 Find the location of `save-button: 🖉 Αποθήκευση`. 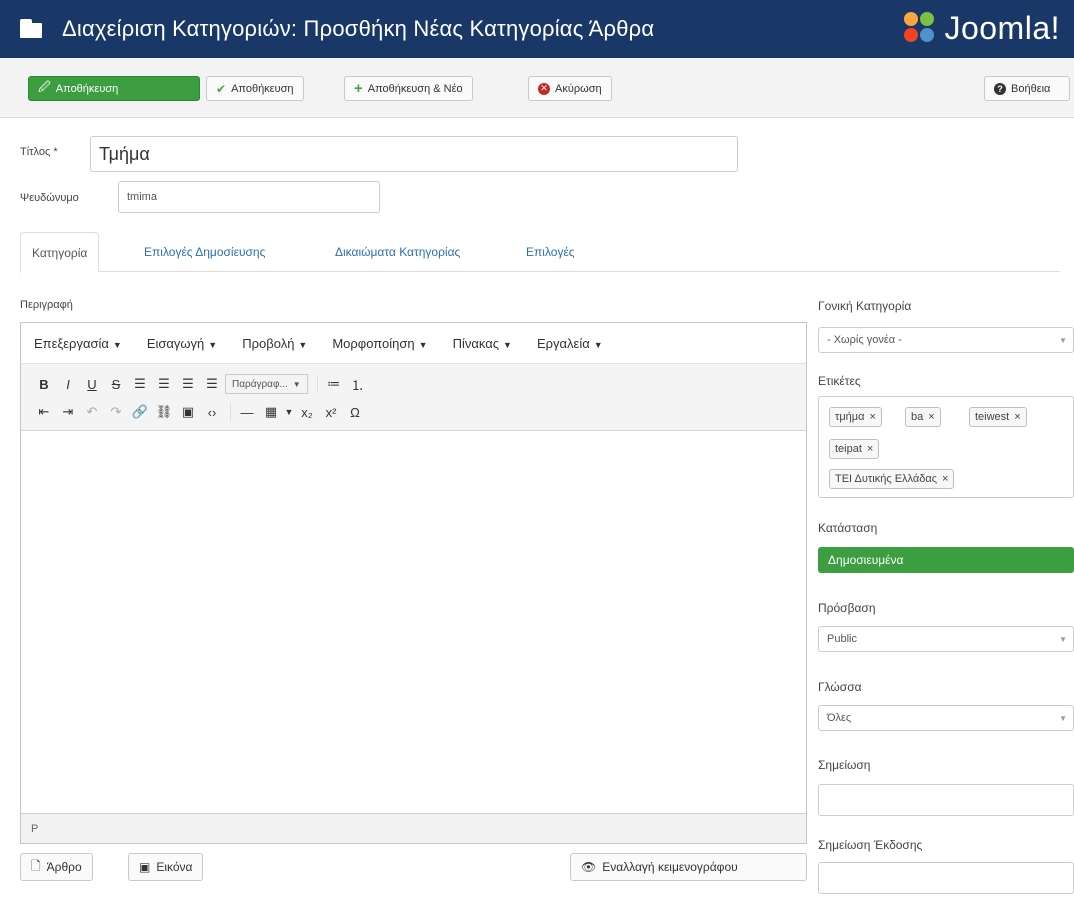

save-button: 🖉 Αποθήκευση is located at coordinates (114, 88).